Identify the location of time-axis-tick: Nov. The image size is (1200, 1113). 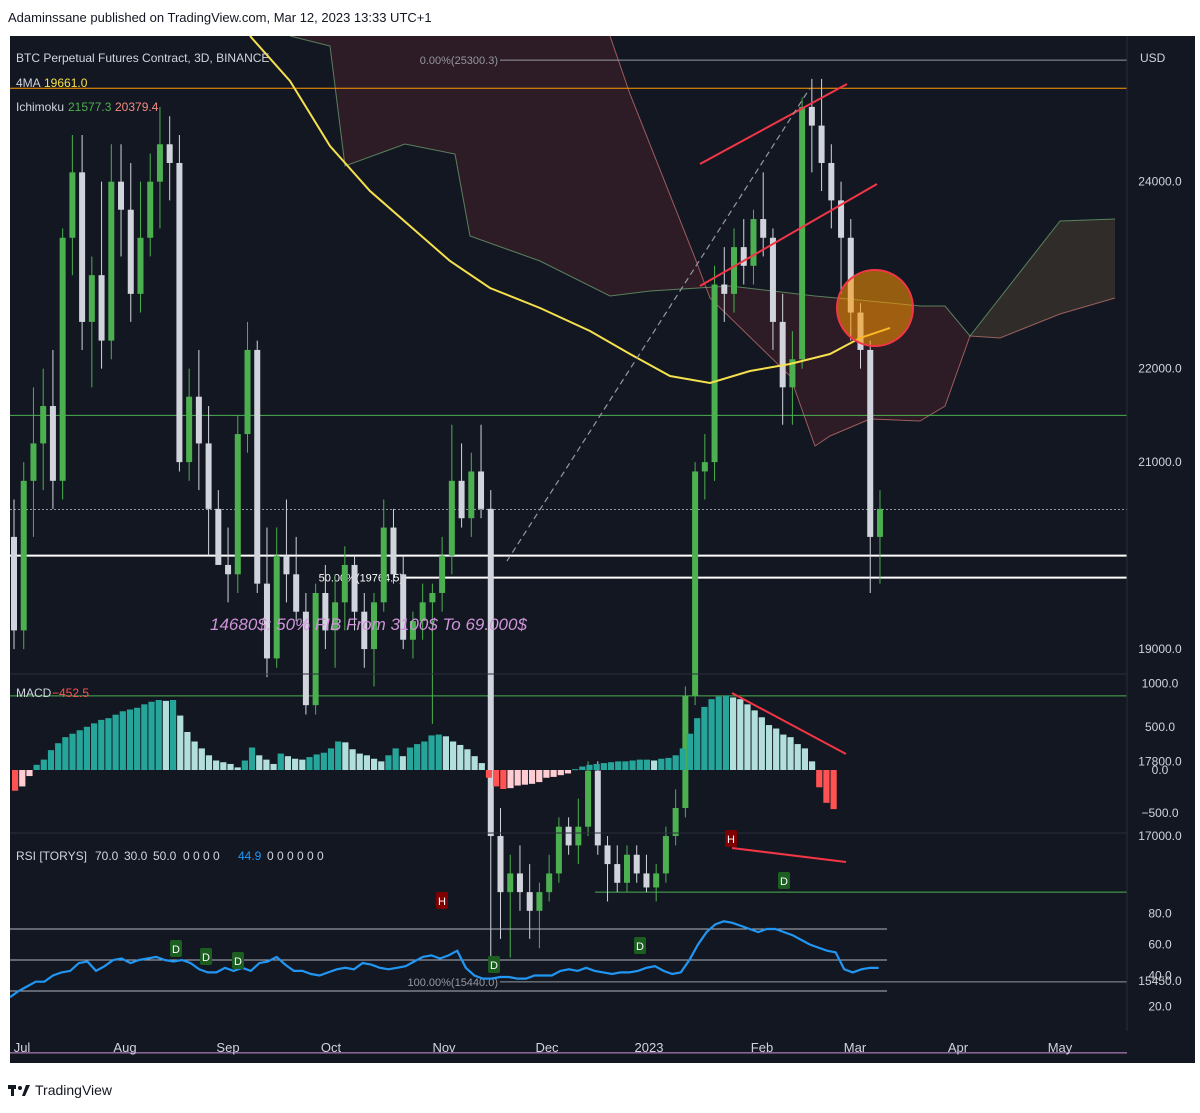
(444, 1047).